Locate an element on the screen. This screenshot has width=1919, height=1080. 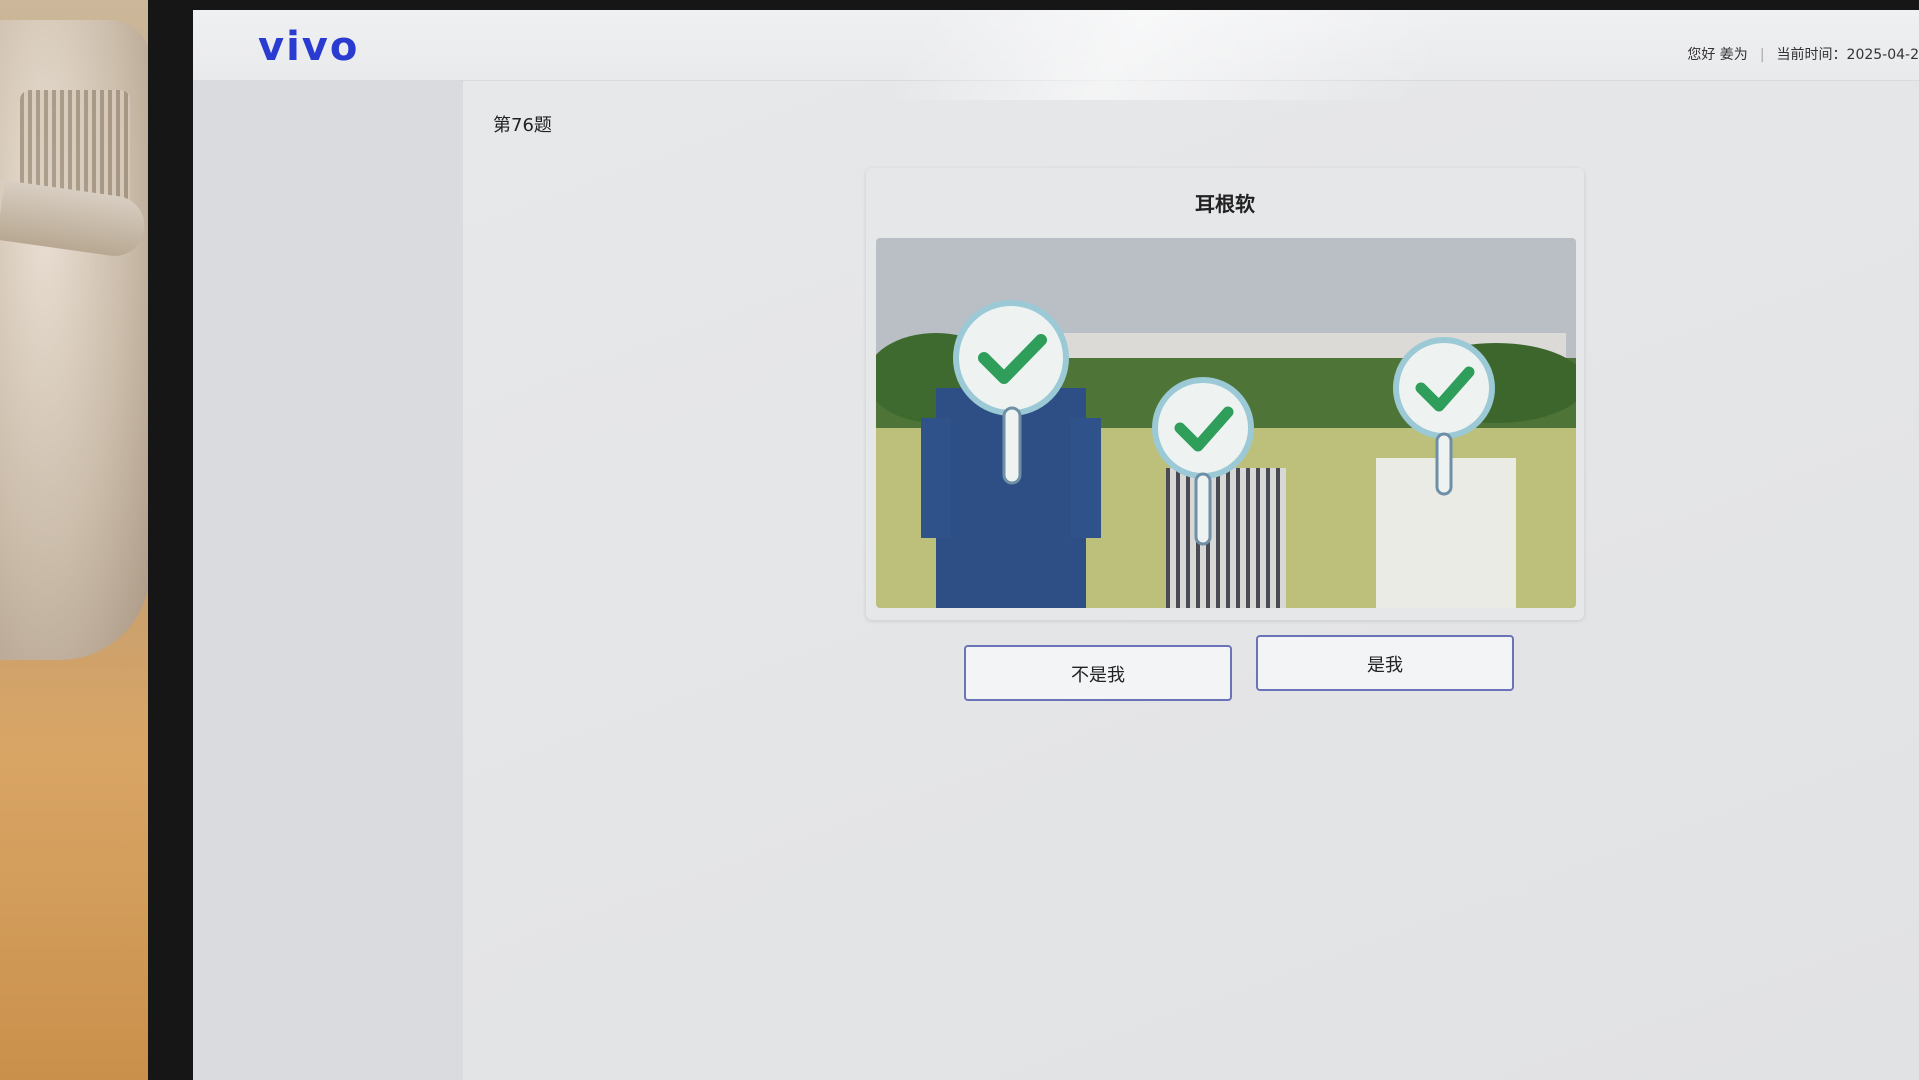
bag-object is located at coordinates (75, 340).